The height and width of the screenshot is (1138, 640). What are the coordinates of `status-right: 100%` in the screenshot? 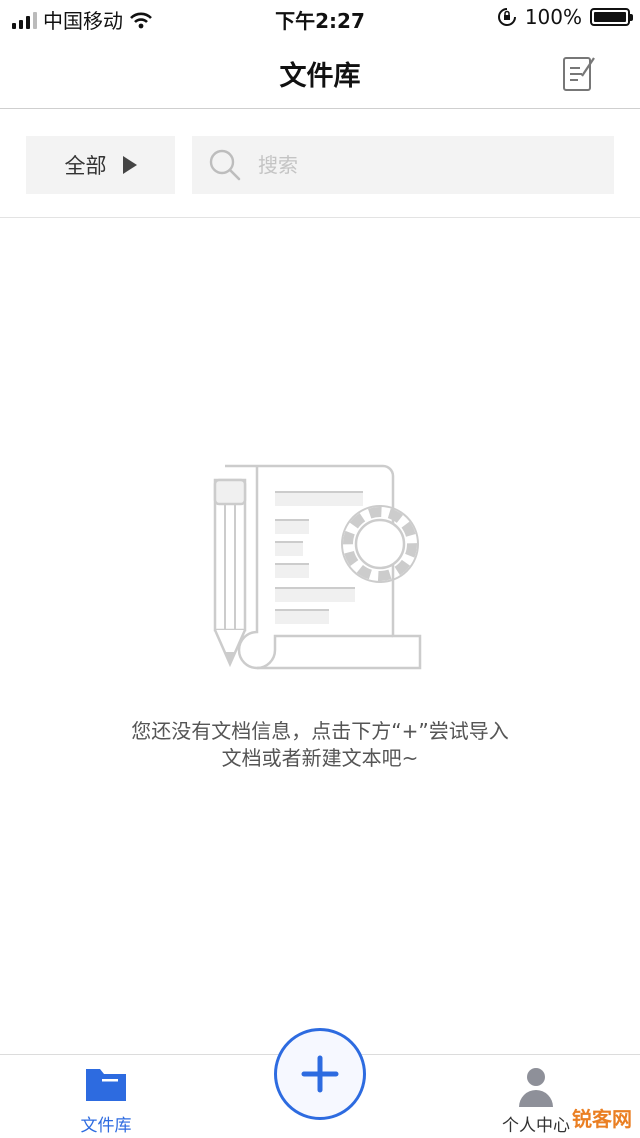 It's located at (565, 17).